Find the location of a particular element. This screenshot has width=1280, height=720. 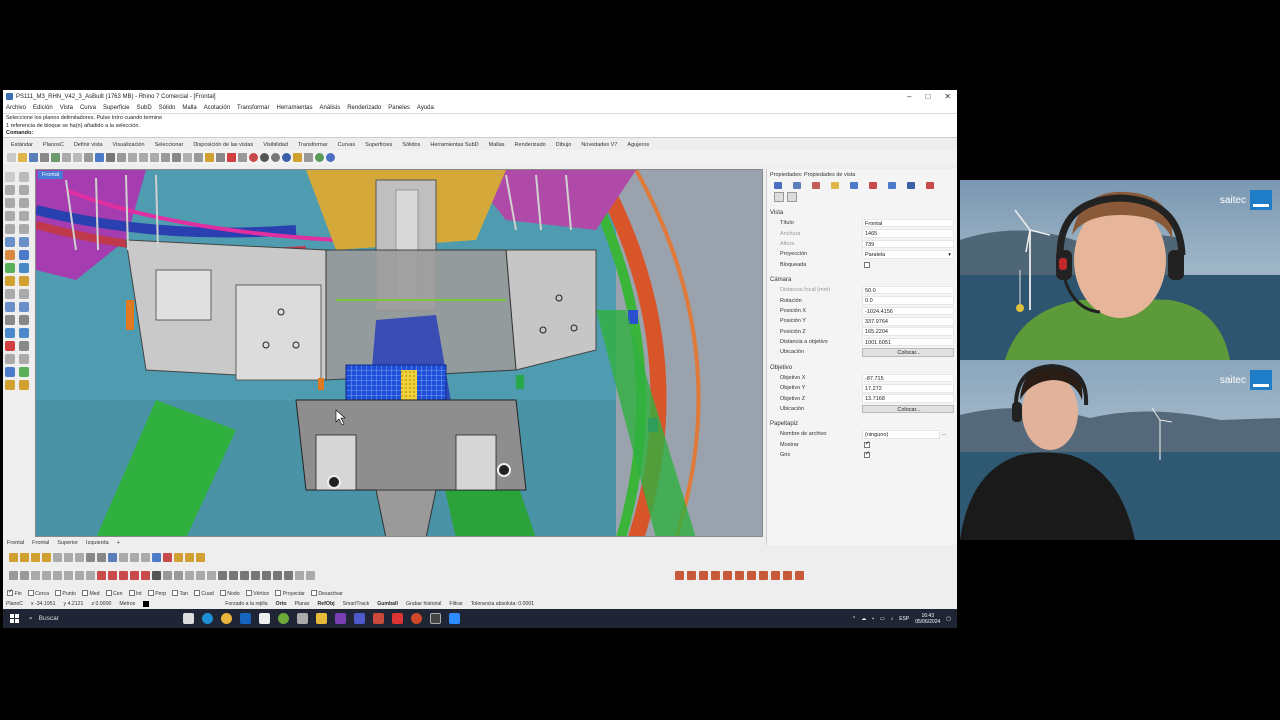

copy-transform-icon is located at coordinates (24, 320).